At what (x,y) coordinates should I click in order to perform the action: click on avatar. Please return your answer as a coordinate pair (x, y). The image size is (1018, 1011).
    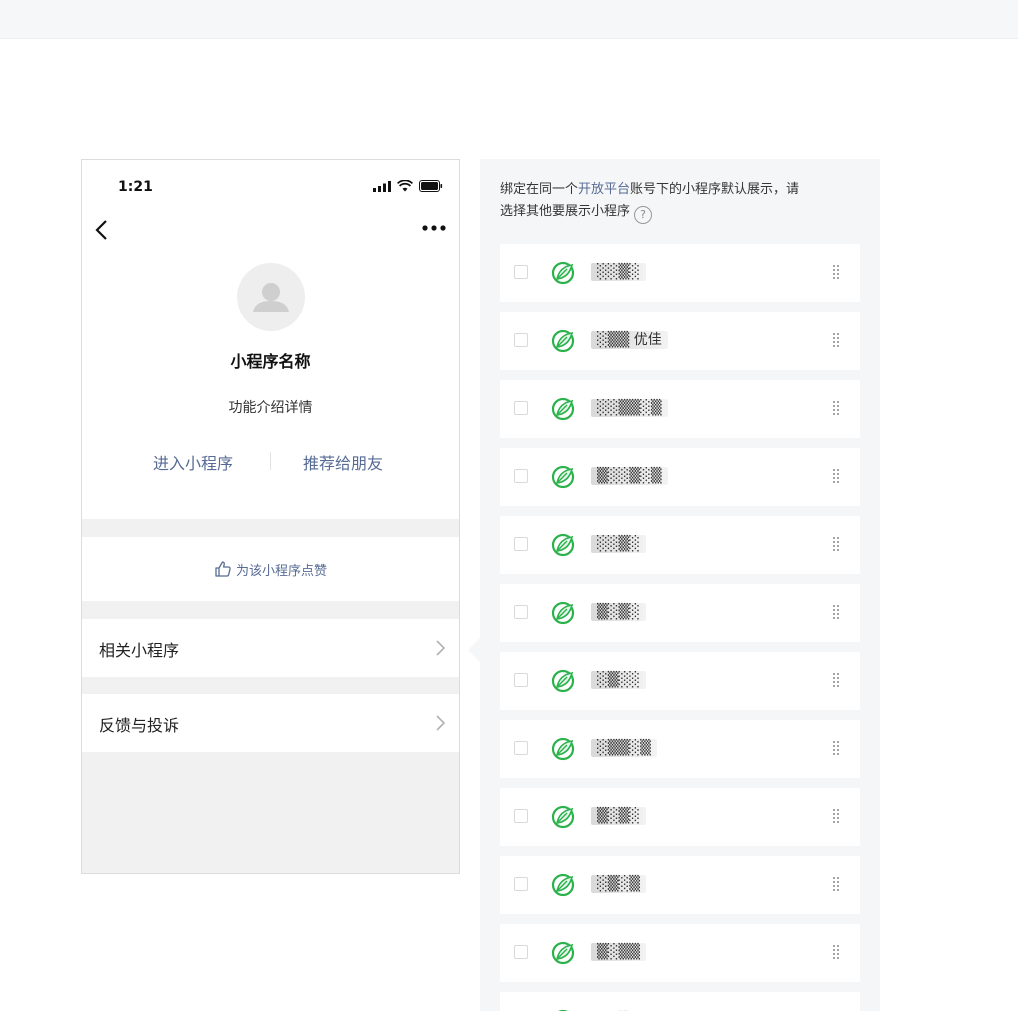
    Looking at the image, I should click on (271, 297).